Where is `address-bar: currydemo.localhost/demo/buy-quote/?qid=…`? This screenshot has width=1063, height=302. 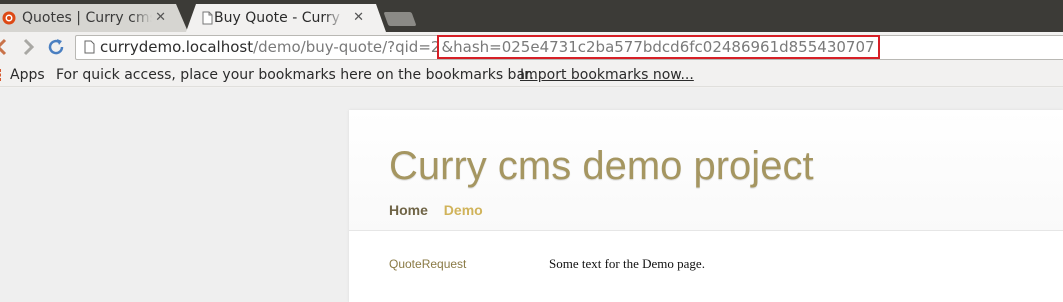 address-bar: currydemo.localhost/demo/buy-quote/?qid=… is located at coordinates (569, 47).